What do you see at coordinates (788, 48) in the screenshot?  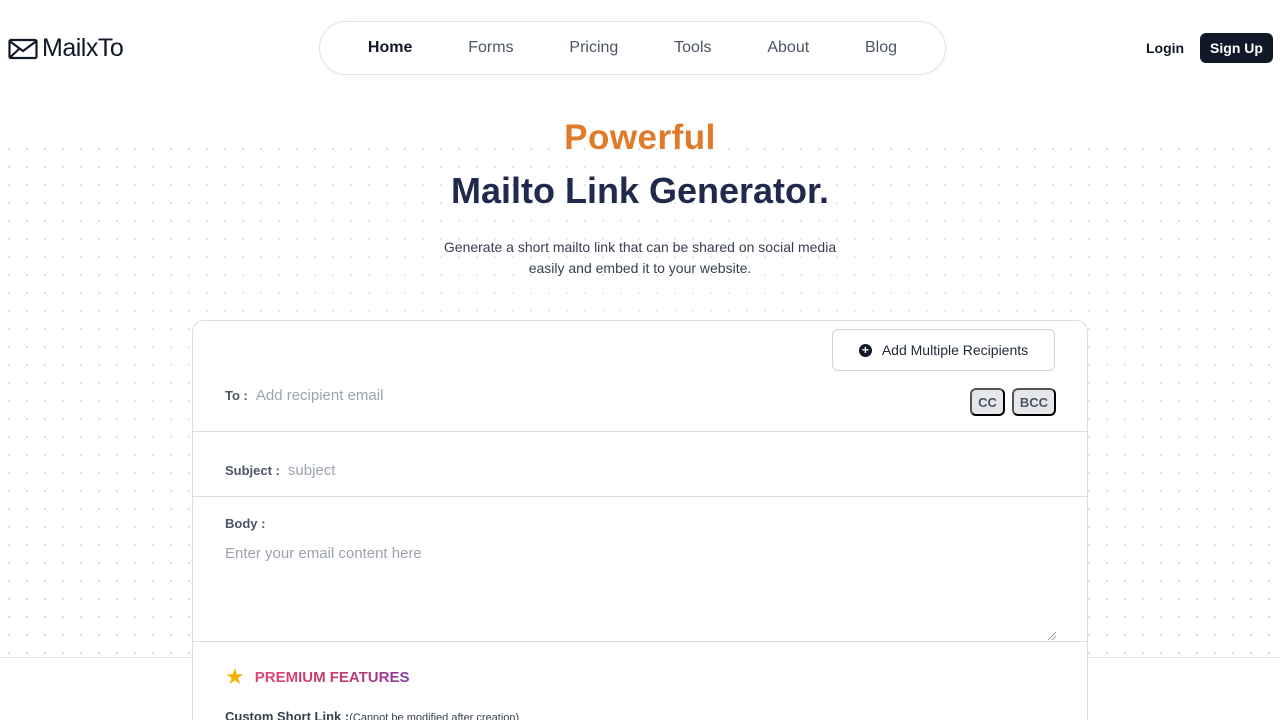 I see `nav-item-about: About` at bounding box center [788, 48].